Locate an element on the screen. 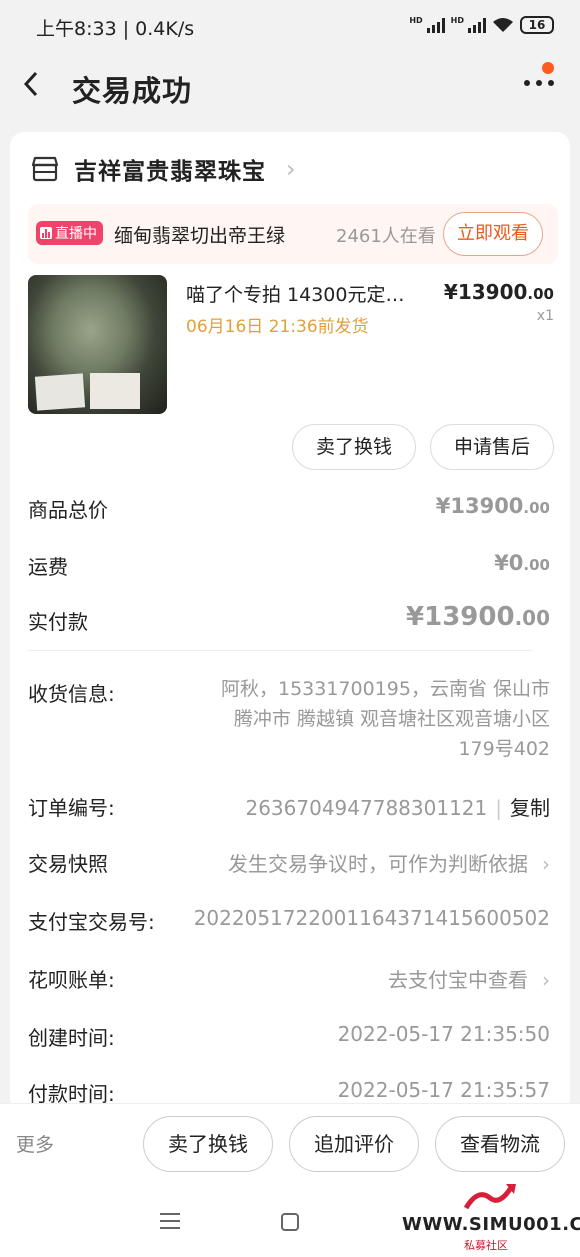 The width and height of the screenshot is (580, 1257). alipay-value: 2022051722001164371415600502 is located at coordinates (371, 918).